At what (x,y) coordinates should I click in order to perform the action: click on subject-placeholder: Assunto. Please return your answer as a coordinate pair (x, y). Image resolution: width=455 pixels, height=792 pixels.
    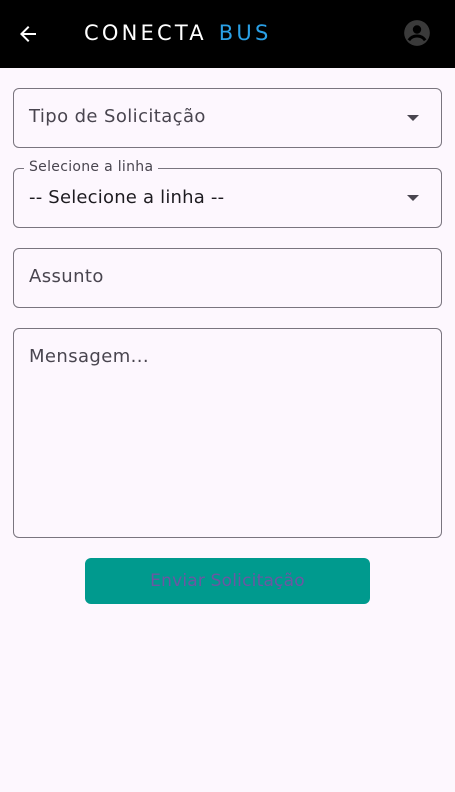
    Looking at the image, I should click on (66, 276).